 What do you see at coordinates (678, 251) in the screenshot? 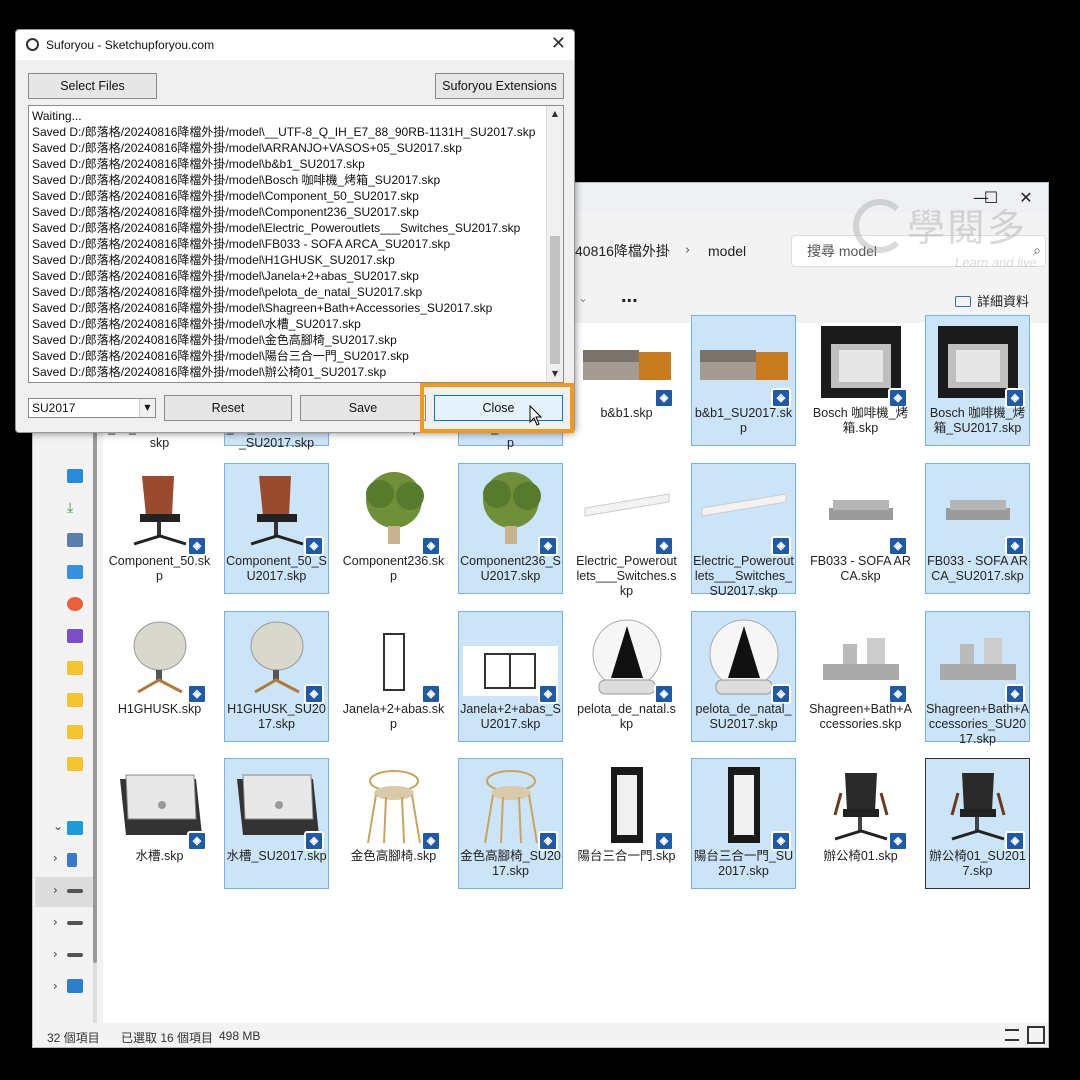
I see `address-bar: 40816降檔外掛 › model` at bounding box center [678, 251].